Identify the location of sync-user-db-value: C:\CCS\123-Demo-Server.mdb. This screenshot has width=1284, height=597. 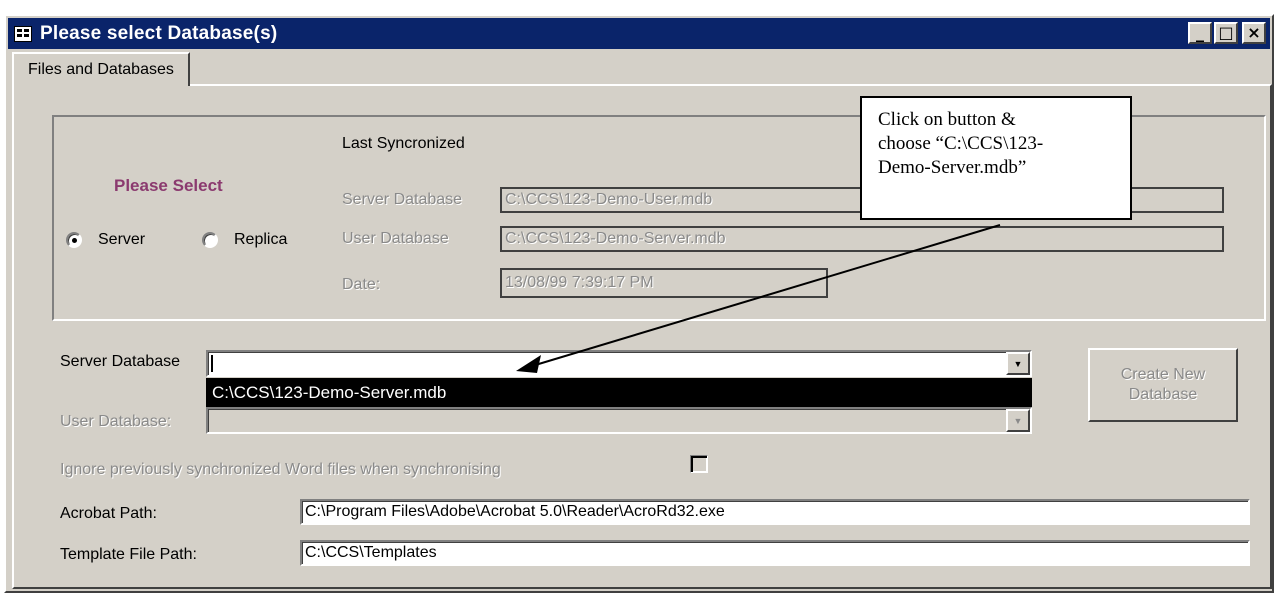
(615, 238).